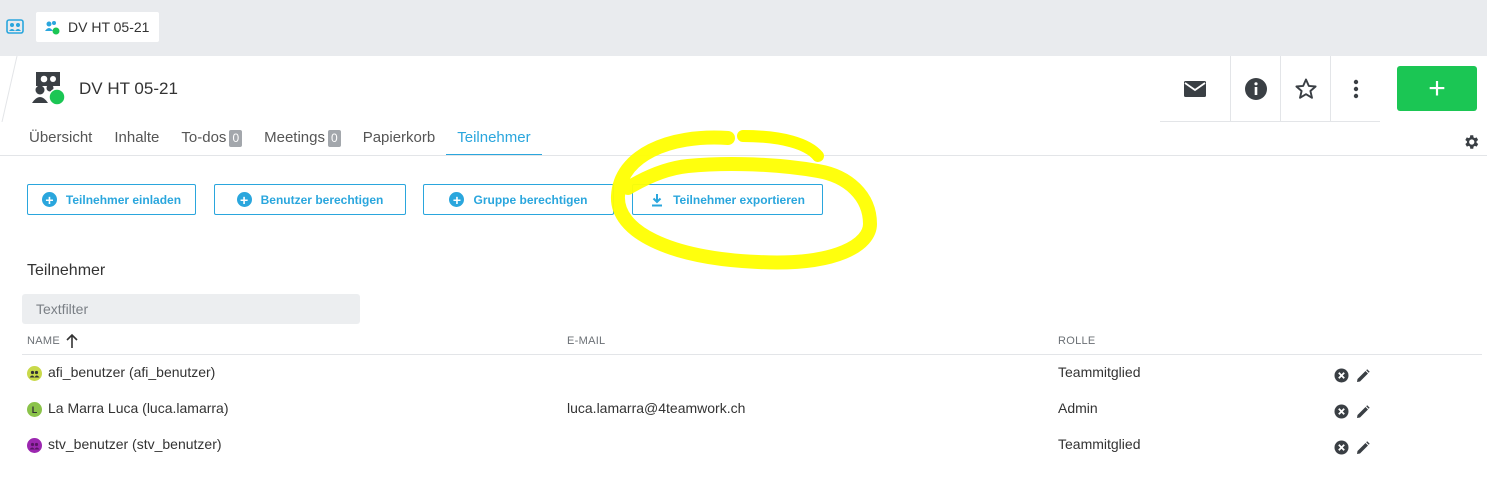  Describe the element at coordinates (752, 342) in the screenshot. I see `table-header: NAME E-MAIL ROLLE` at that location.